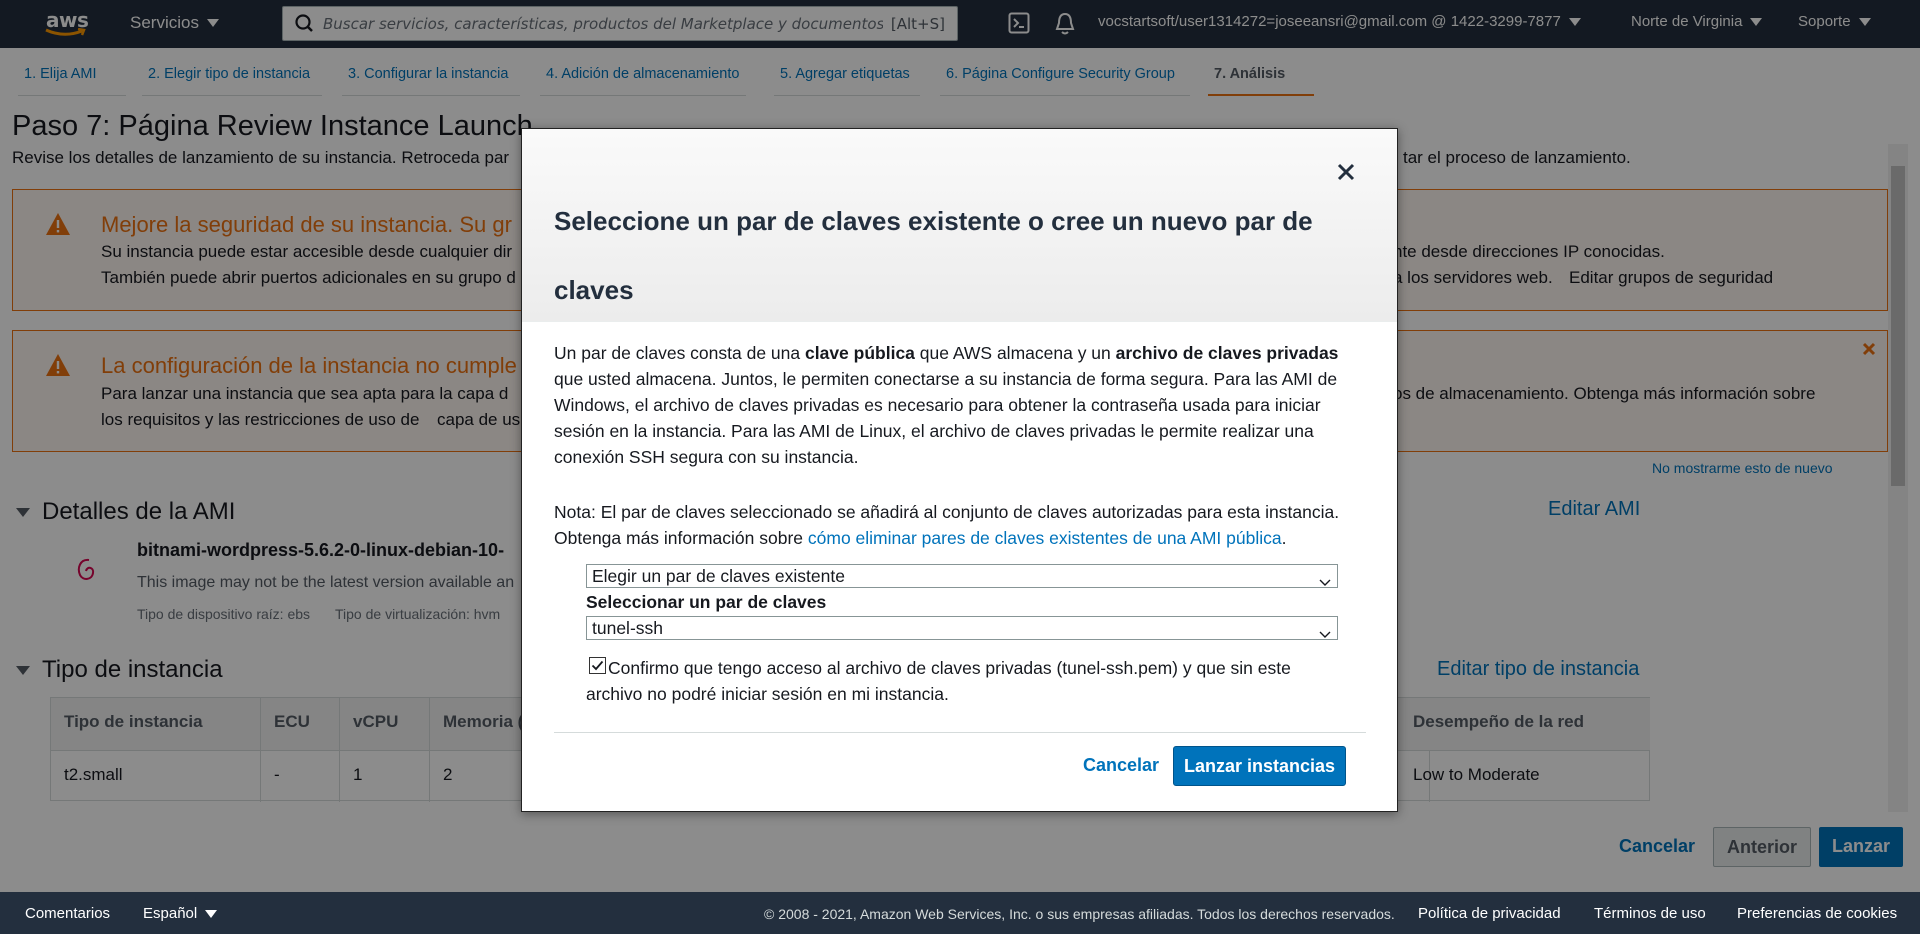  I want to click on acknowledge-checkbox, so click(597, 665).